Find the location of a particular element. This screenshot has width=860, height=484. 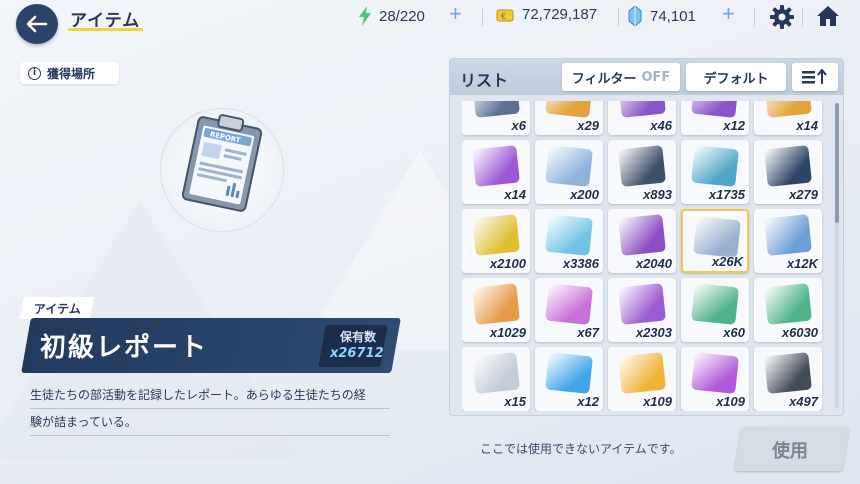

report-clipboard-icon: REPORT is located at coordinates (222, 163).